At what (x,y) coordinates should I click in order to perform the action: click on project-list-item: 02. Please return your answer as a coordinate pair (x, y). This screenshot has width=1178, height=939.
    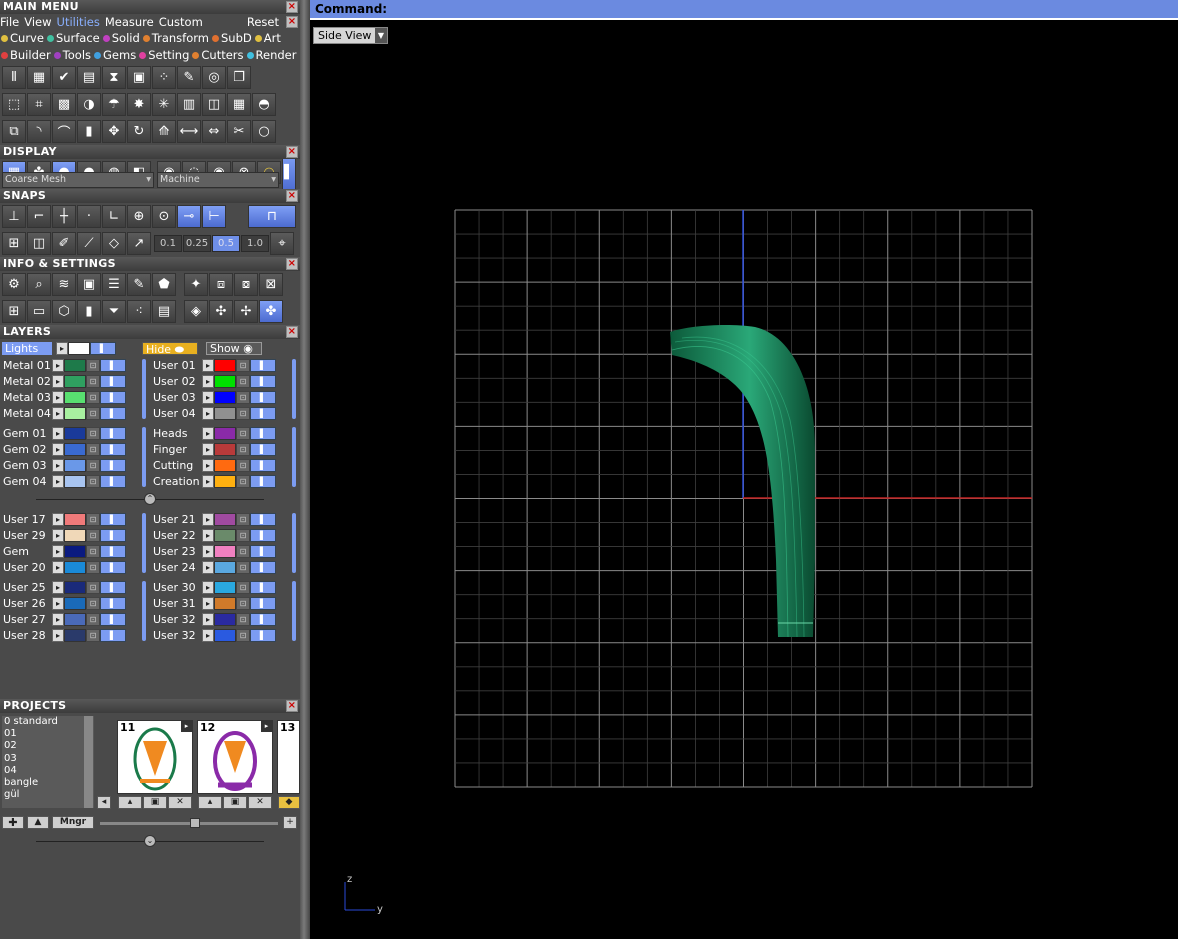
    Looking at the image, I should click on (49, 746).